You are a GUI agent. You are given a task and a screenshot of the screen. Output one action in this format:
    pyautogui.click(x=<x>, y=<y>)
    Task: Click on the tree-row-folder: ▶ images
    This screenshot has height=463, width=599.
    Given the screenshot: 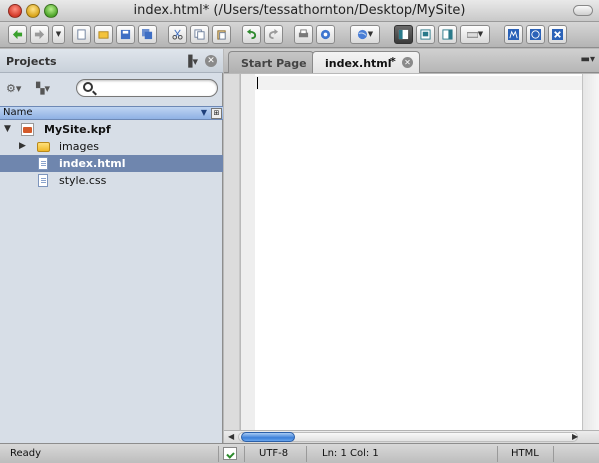 What is the action you would take?
    pyautogui.click(x=111, y=146)
    